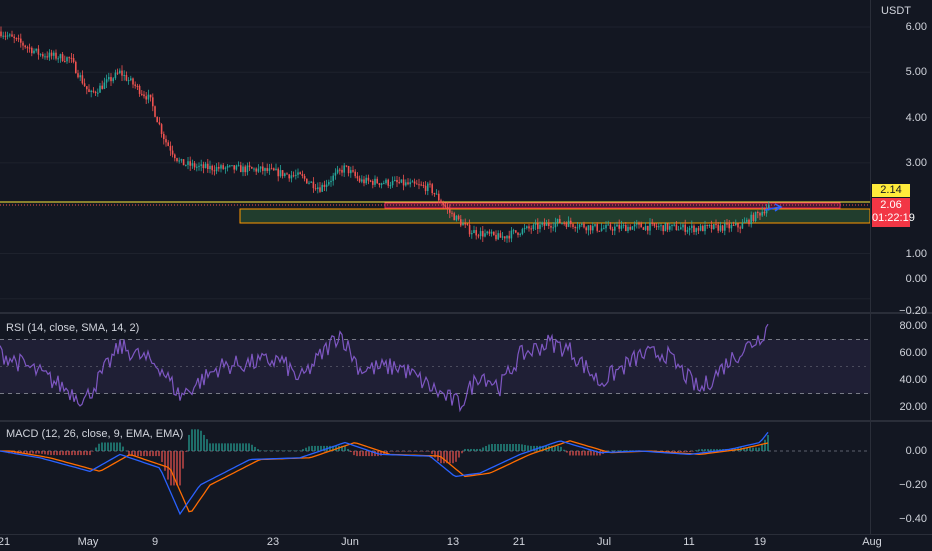 Image resolution: width=932 pixels, height=551 pixels. What do you see at coordinates (760, 542) in the screenshot?
I see `time-tick: 19` at bounding box center [760, 542].